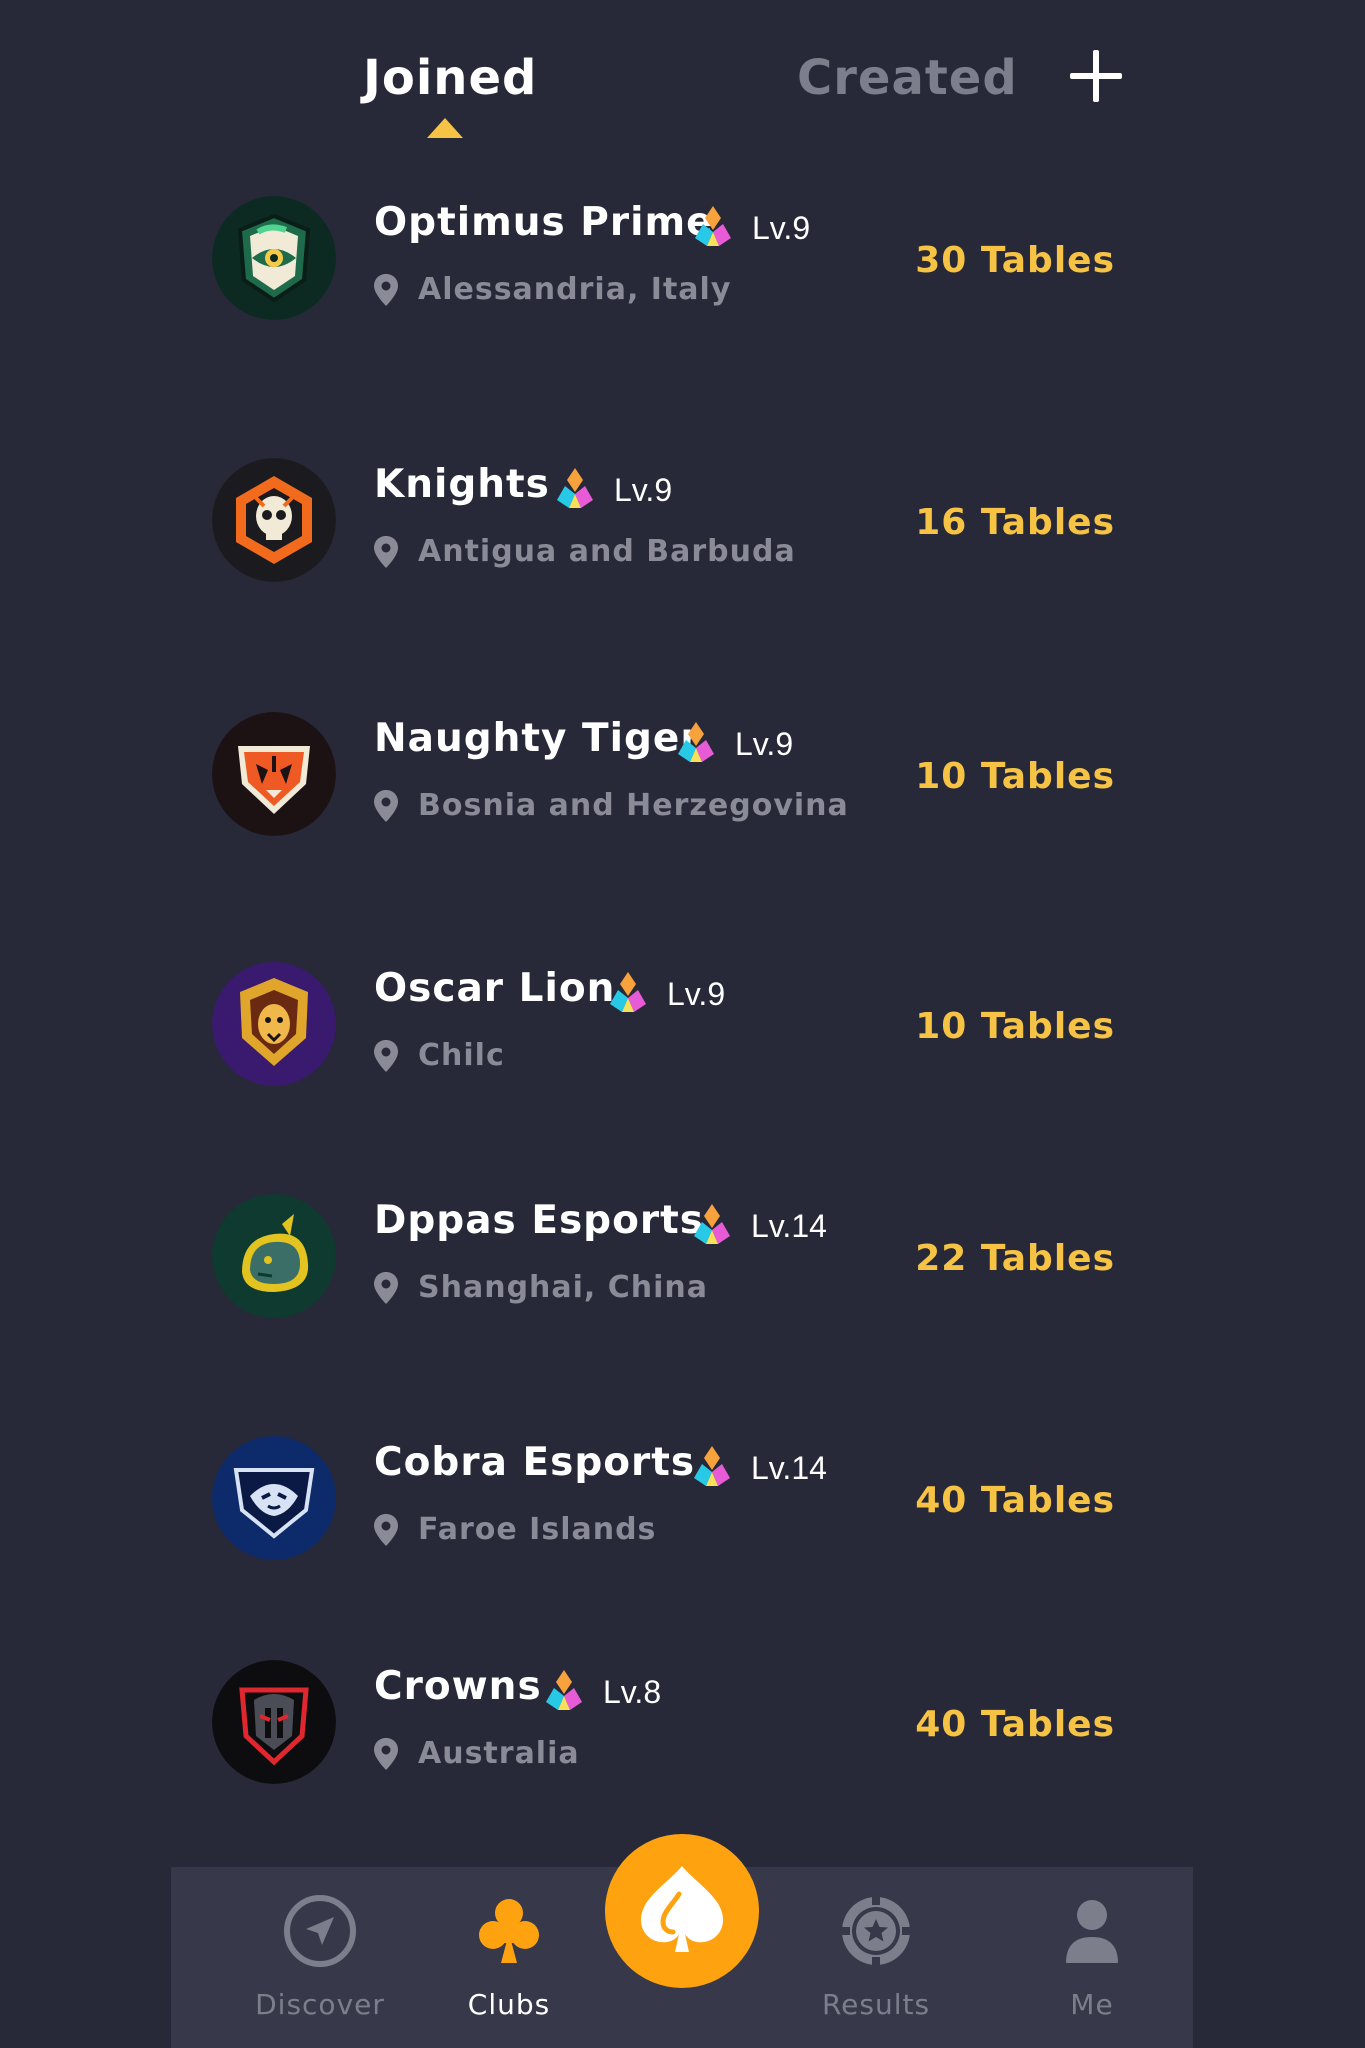  I want to click on location-text: Bosnia and Herzegovina, so click(633, 805).